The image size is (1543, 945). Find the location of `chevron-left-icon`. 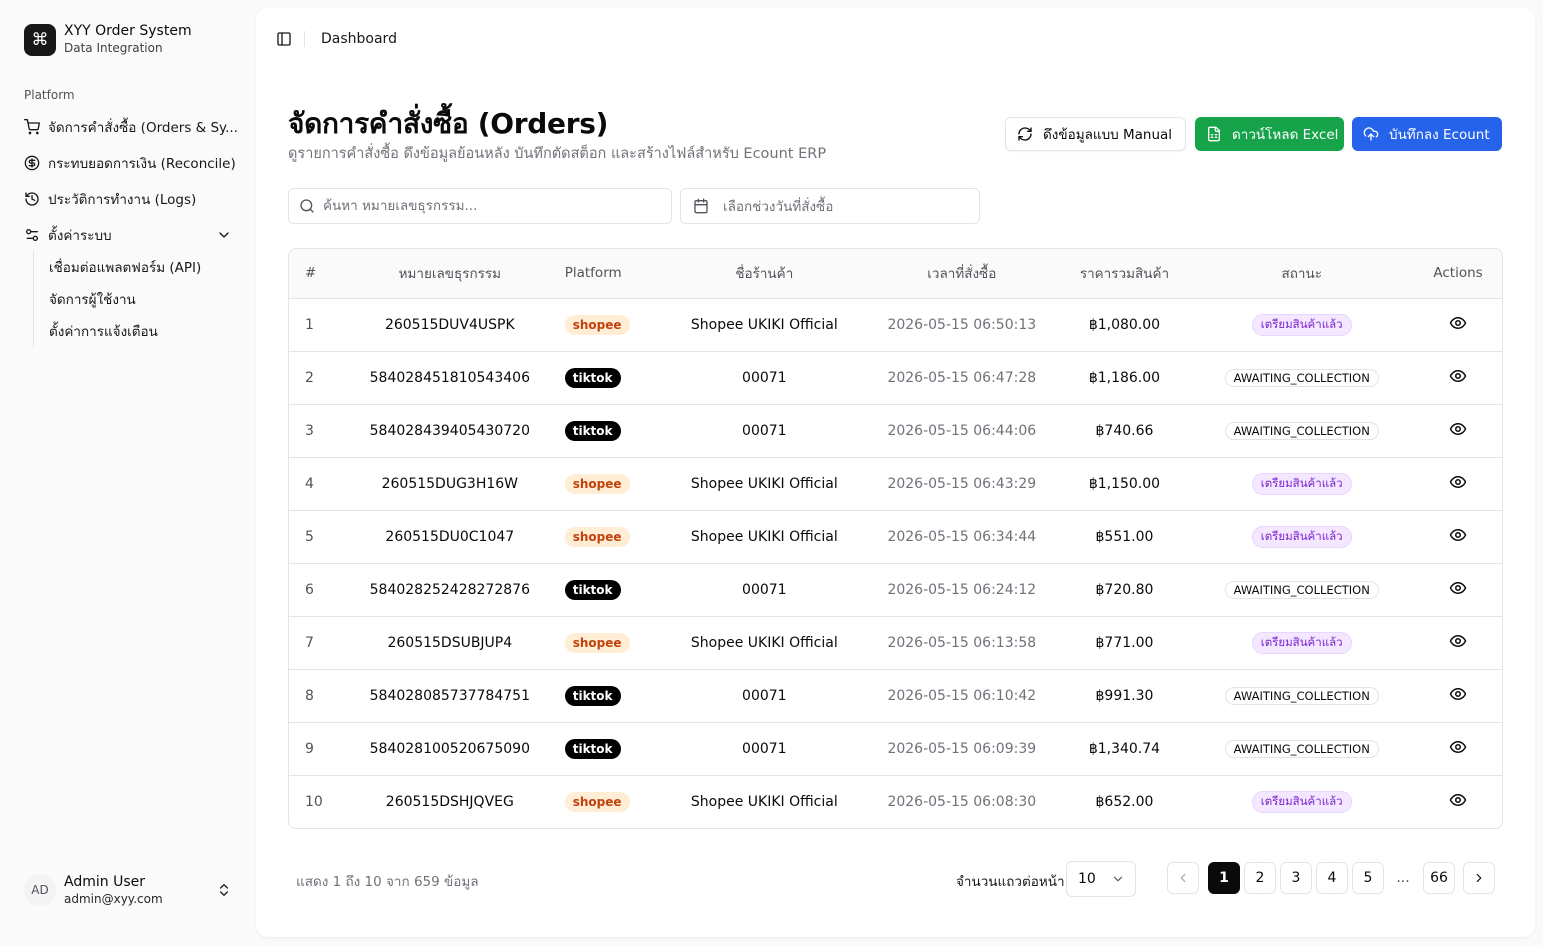

chevron-left-icon is located at coordinates (1183, 878).